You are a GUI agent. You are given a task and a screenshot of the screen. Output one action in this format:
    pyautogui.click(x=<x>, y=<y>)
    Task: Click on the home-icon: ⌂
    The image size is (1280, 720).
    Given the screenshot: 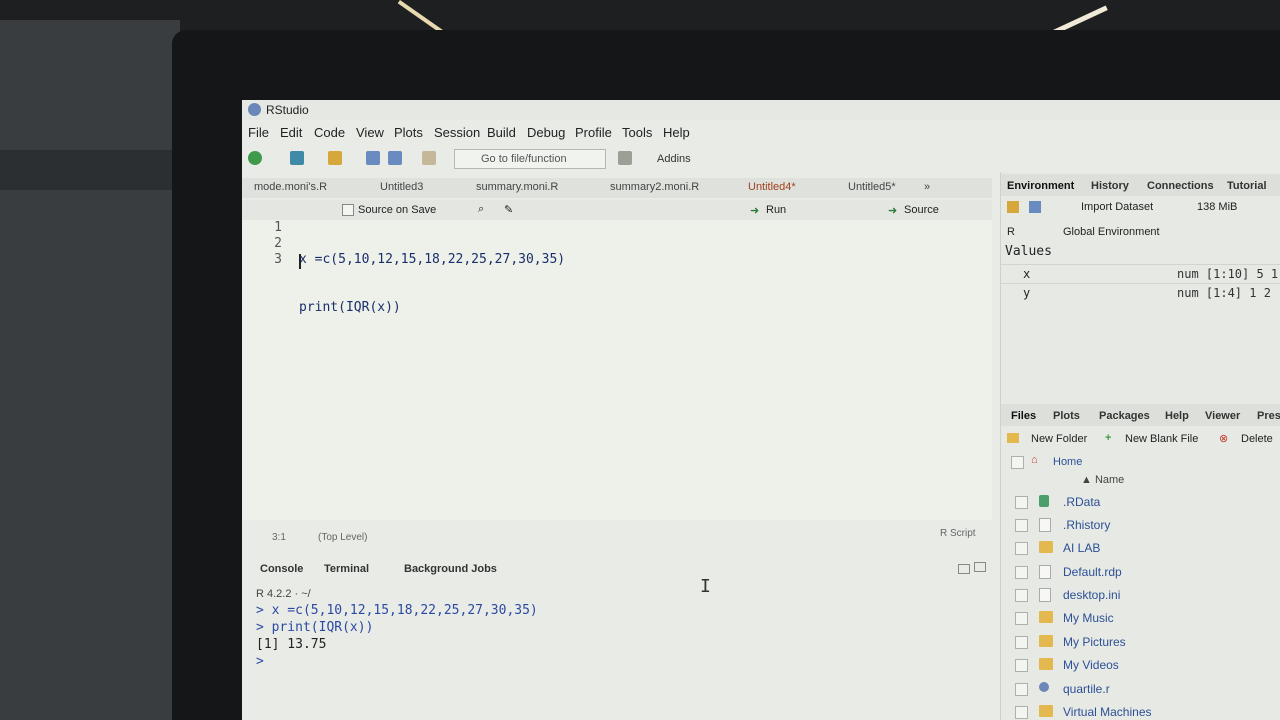 What is the action you would take?
    pyautogui.click(x=1034, y=460)
    